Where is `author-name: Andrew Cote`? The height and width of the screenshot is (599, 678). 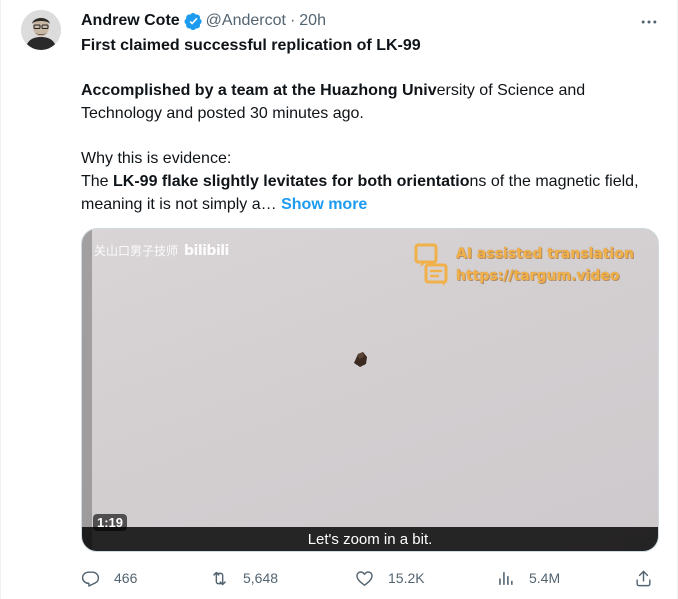 author-name: Andrew Cote is located at coordinates (130, 21).